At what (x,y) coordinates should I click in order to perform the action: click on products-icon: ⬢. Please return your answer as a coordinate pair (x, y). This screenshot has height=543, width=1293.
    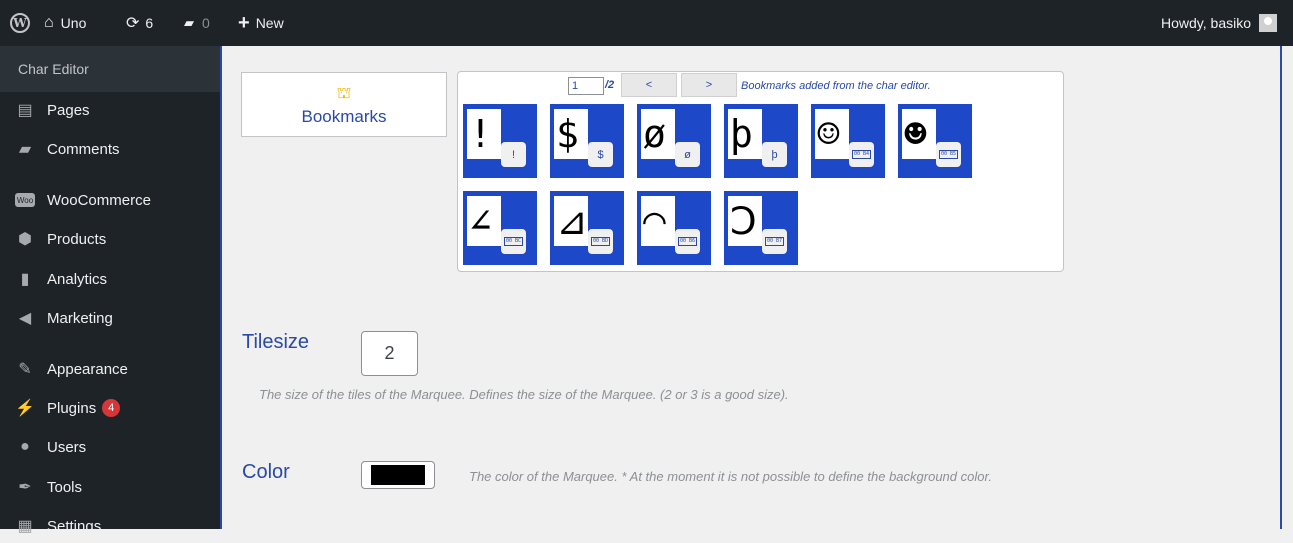
    Looking at the image, I should click on (25, 239).